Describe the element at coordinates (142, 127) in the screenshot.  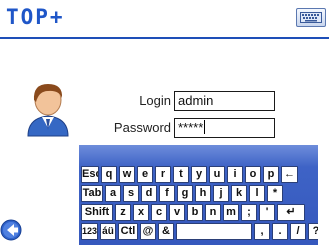
I see `password-label: Password` at that location.